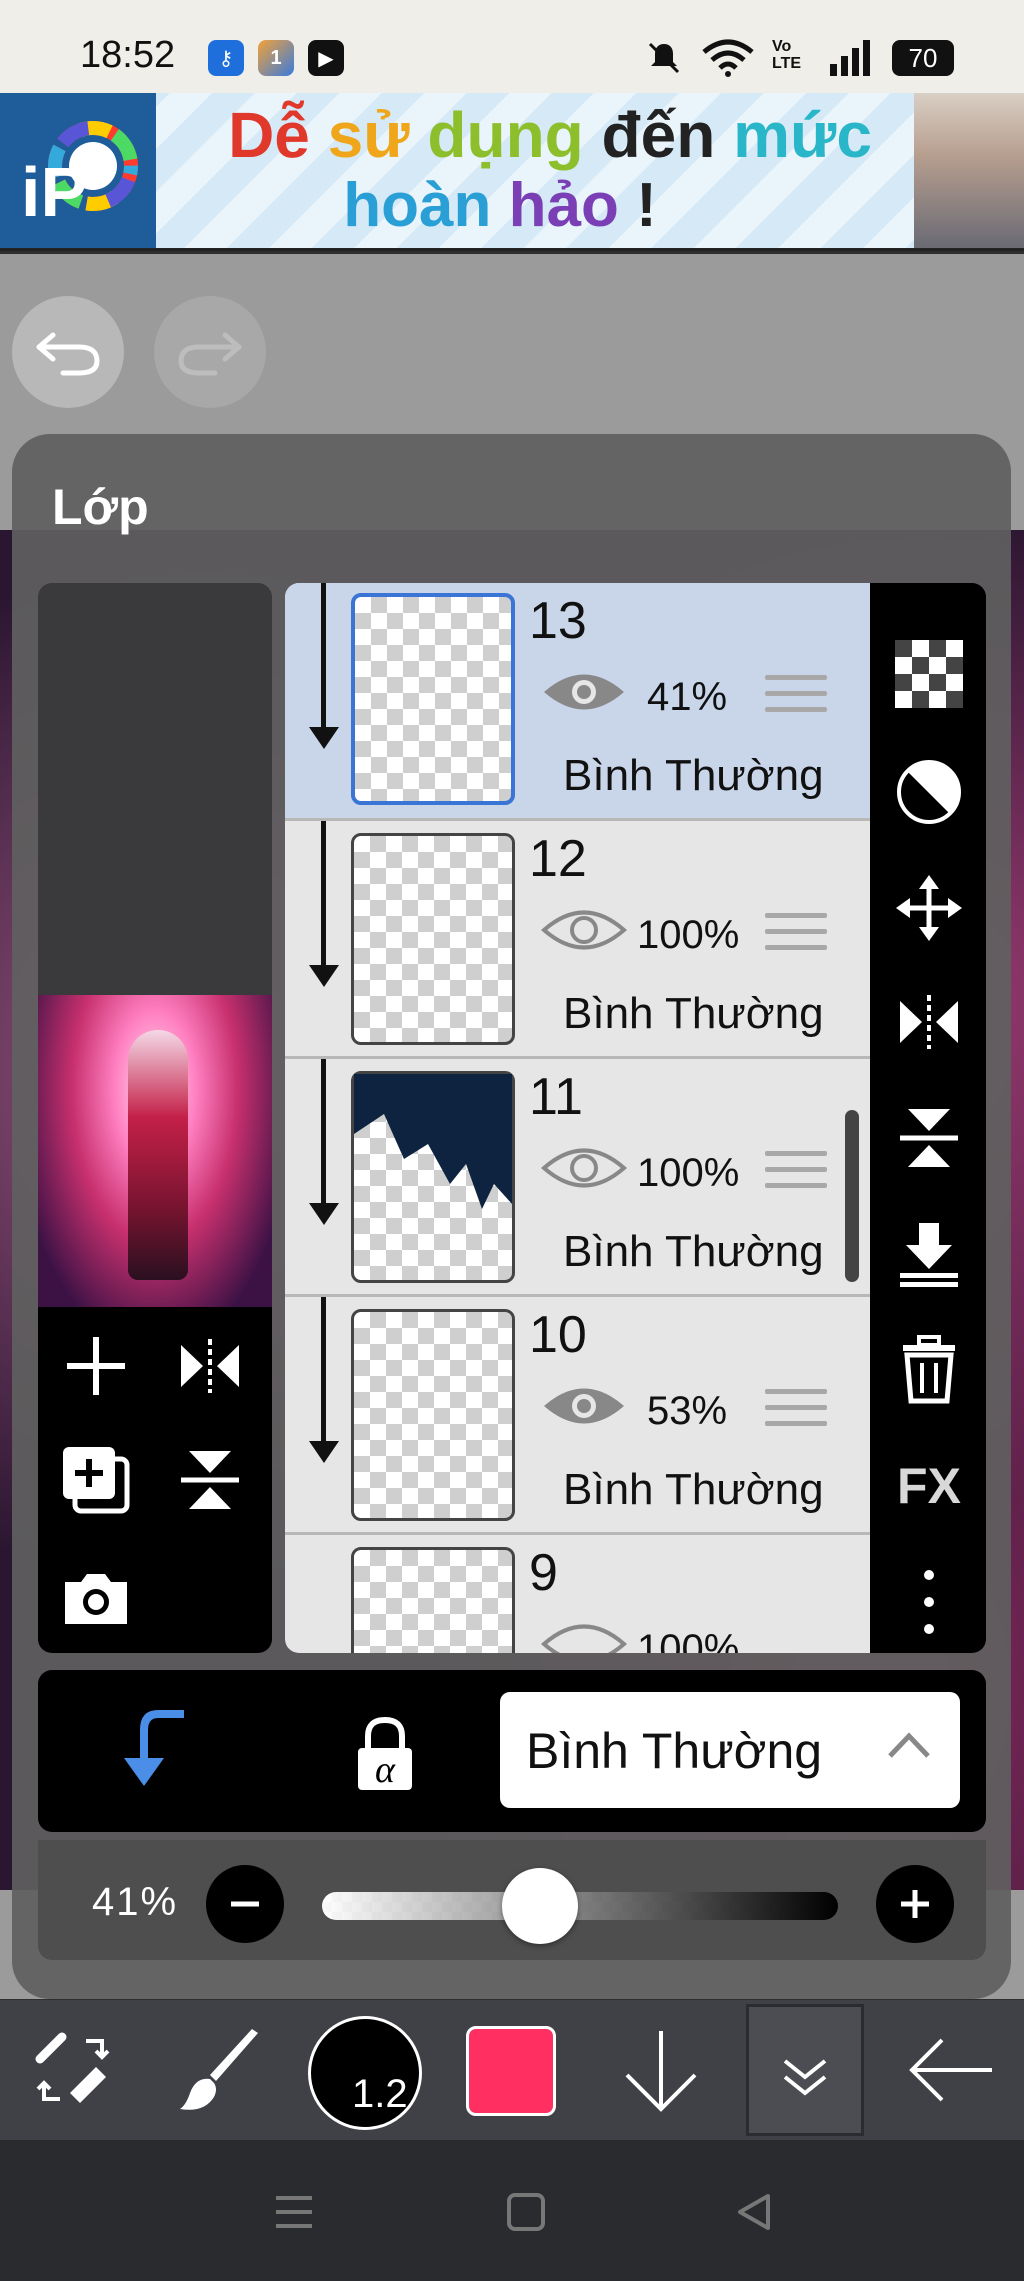  Describe the element at coordinates (385, 1770) in the screenshot. I see `alpha-symbol: α` at that location.